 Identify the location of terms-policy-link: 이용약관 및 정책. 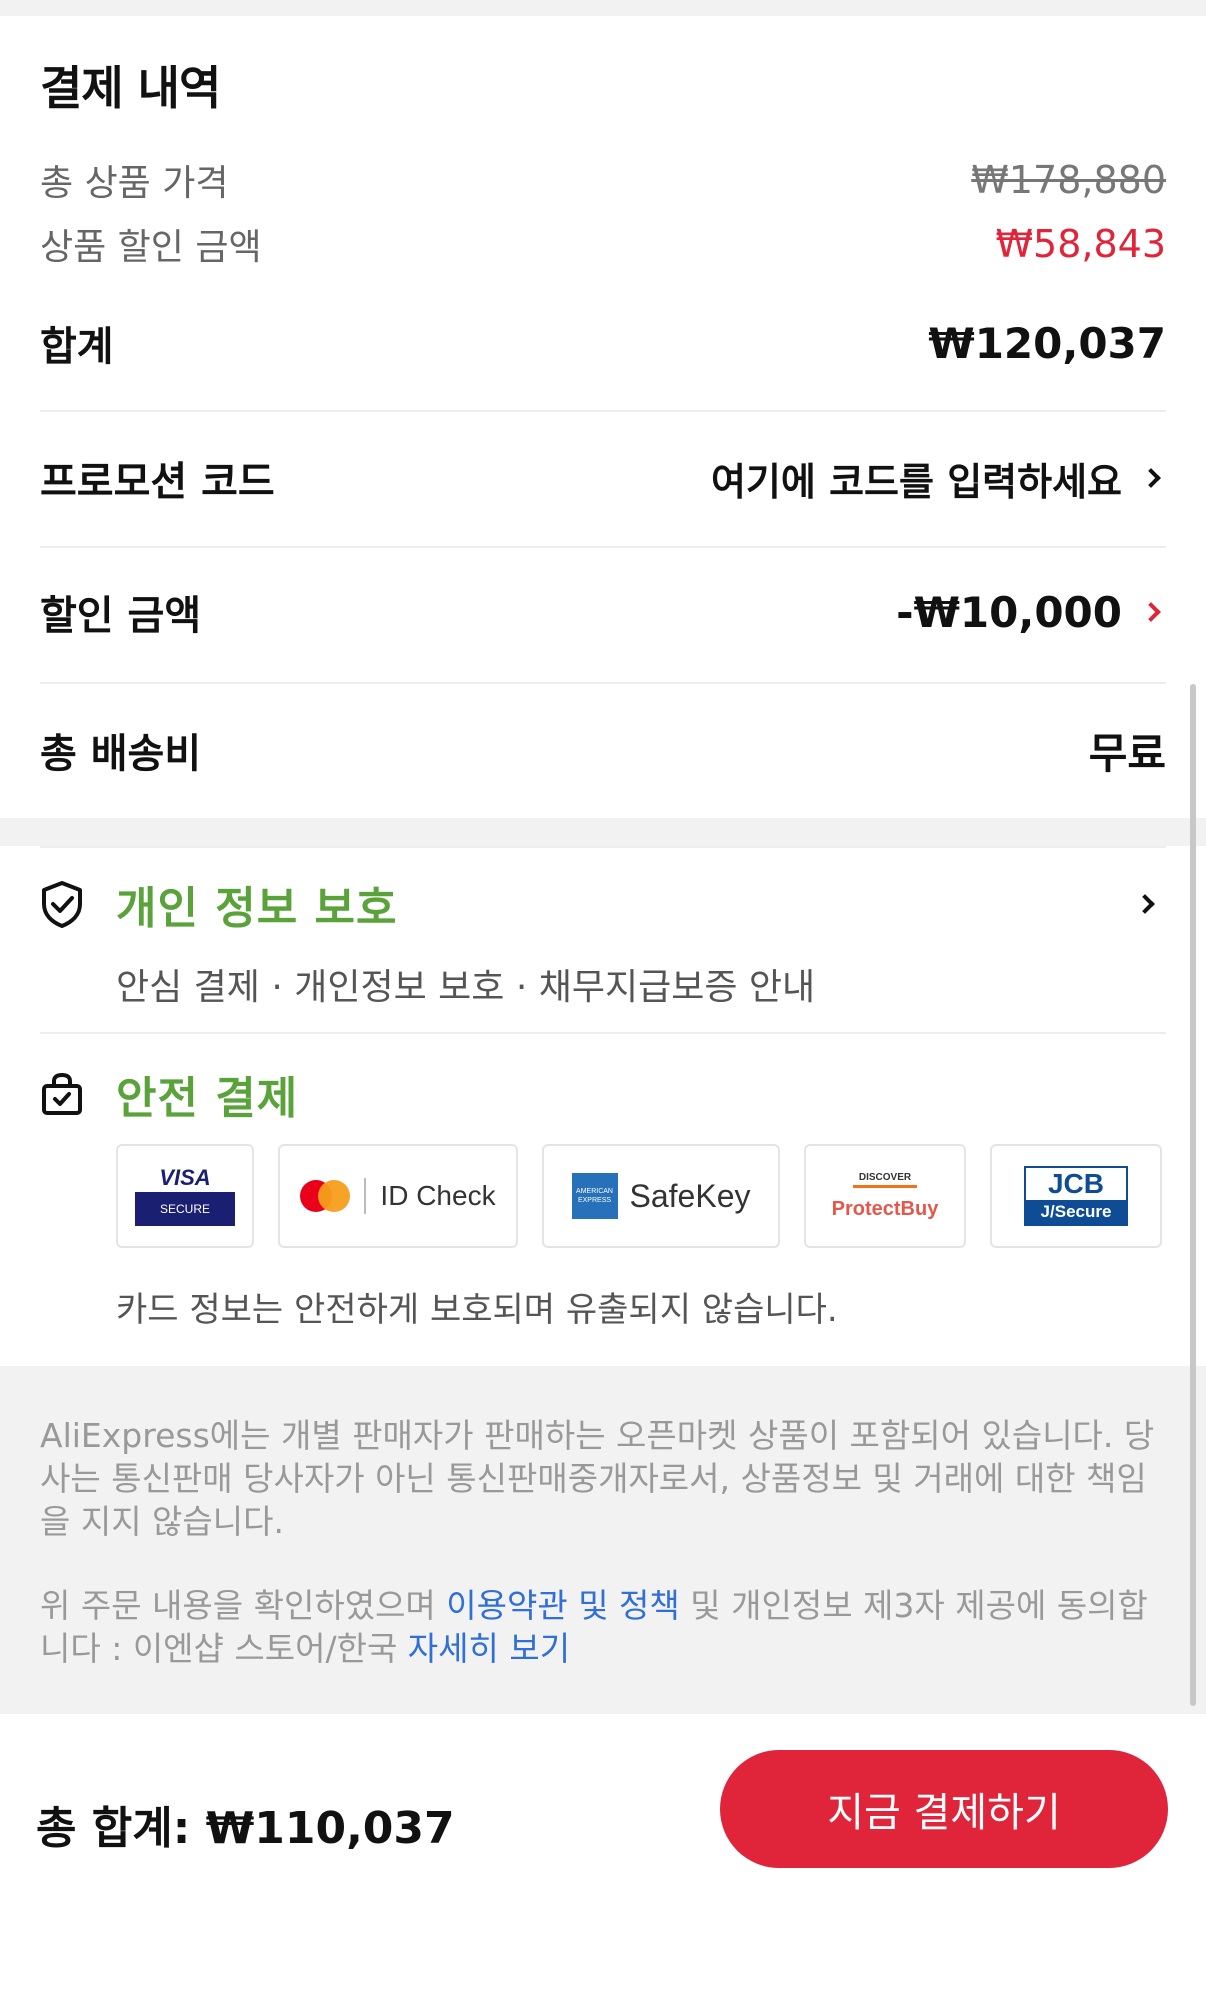
(563, 1605).